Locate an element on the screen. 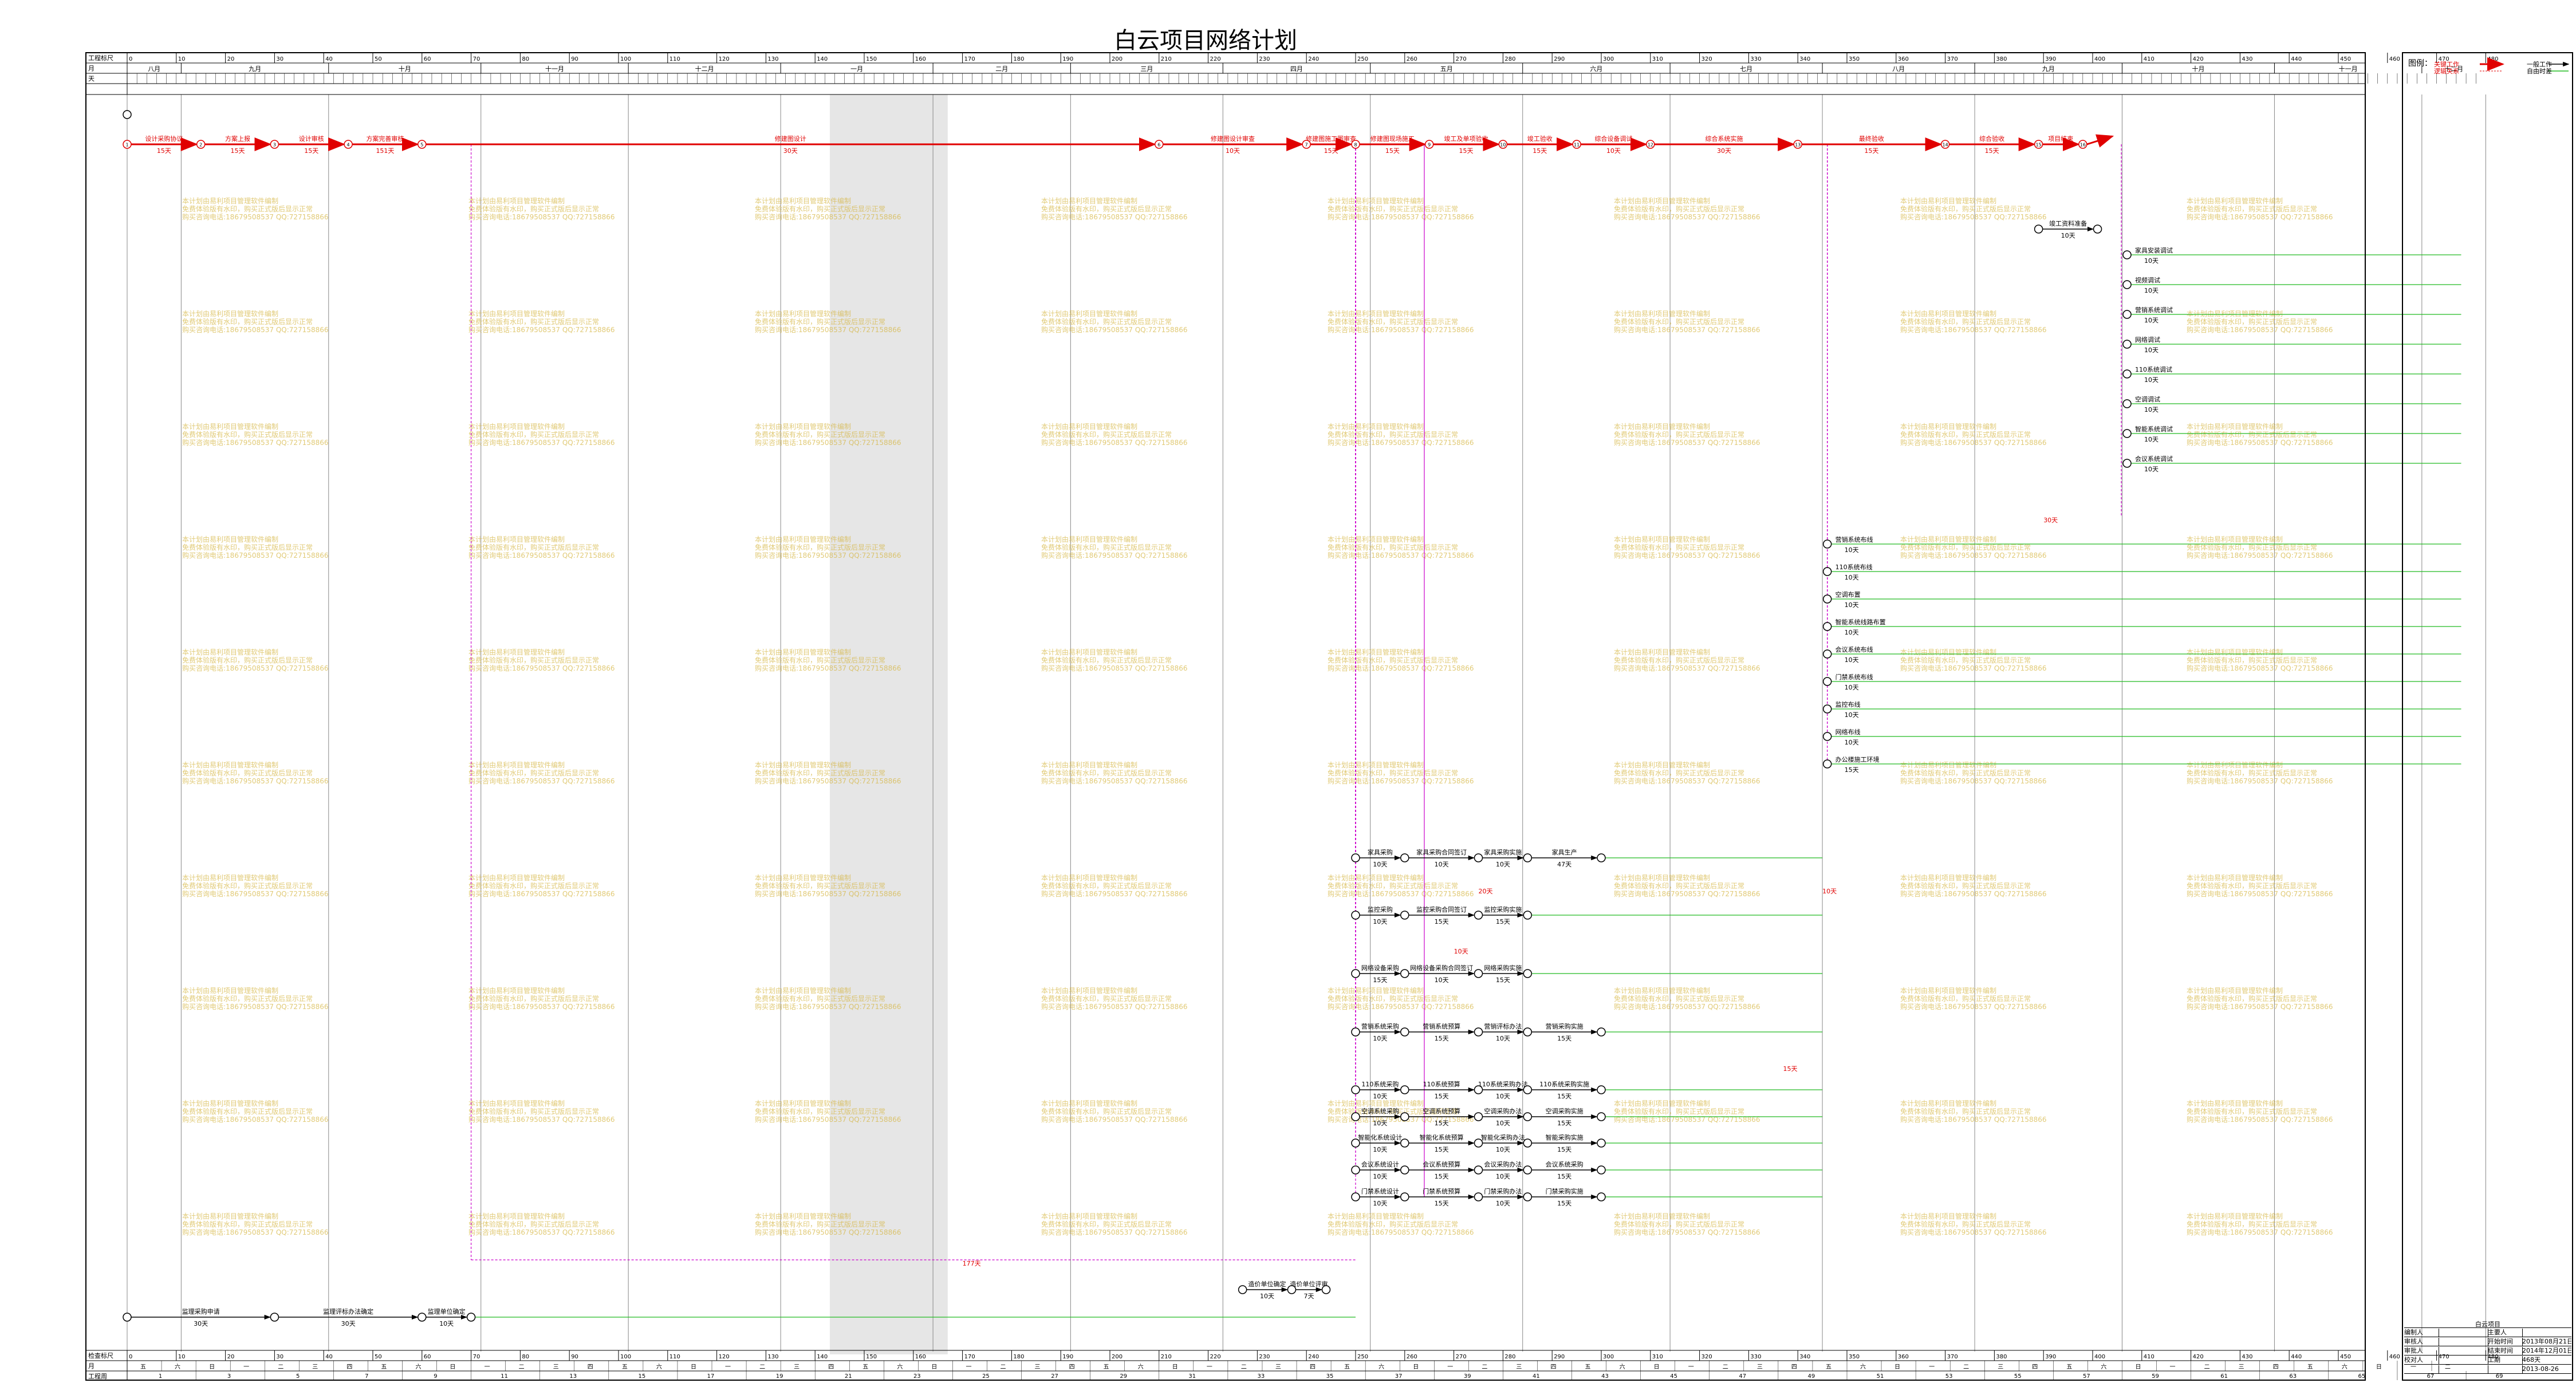  info-project-name: 白云项目 is located at coordinates (2487, 1323).